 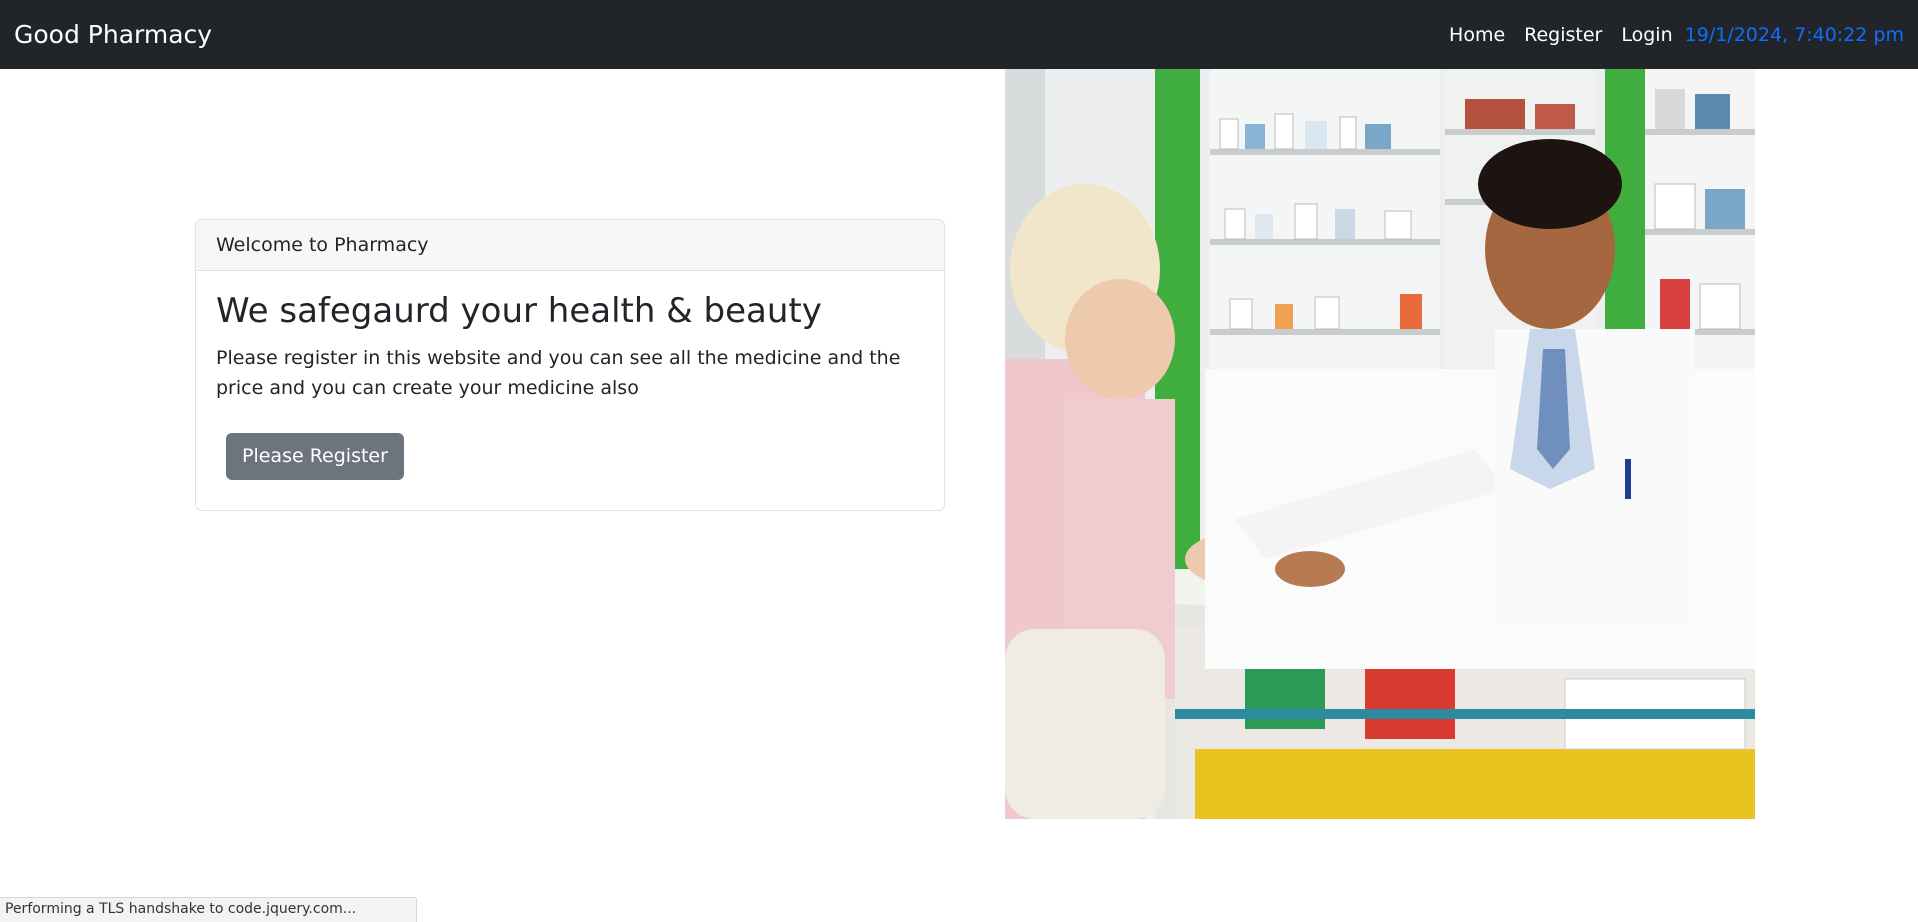 I want to click on nav-link-register: Register, so click(x=1563, y=35).